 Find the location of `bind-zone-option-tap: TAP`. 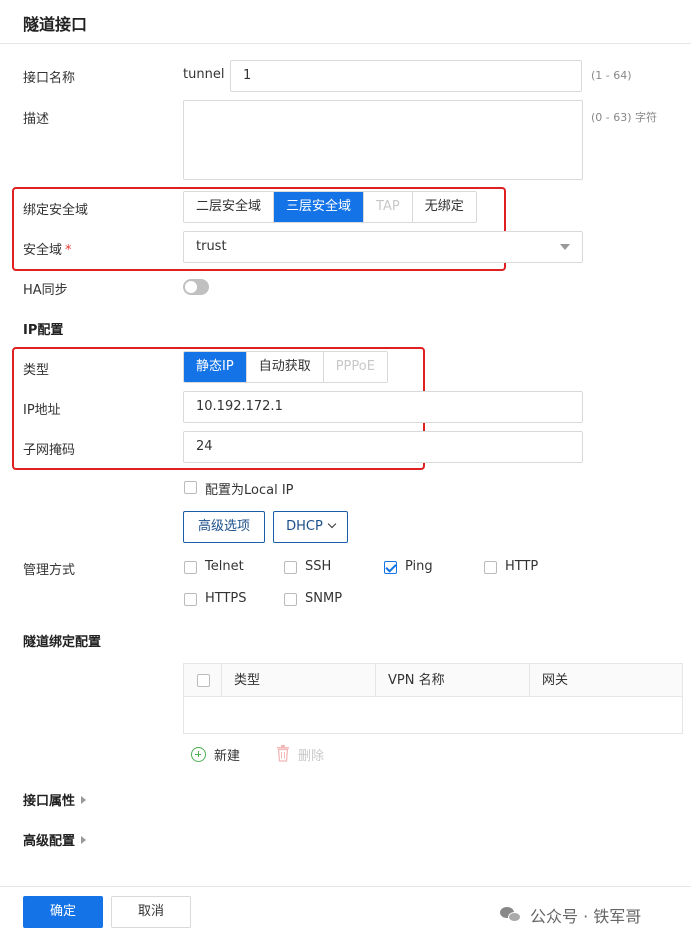

bind-zone-option-tap: TAP is located at coordinates (388, 207).